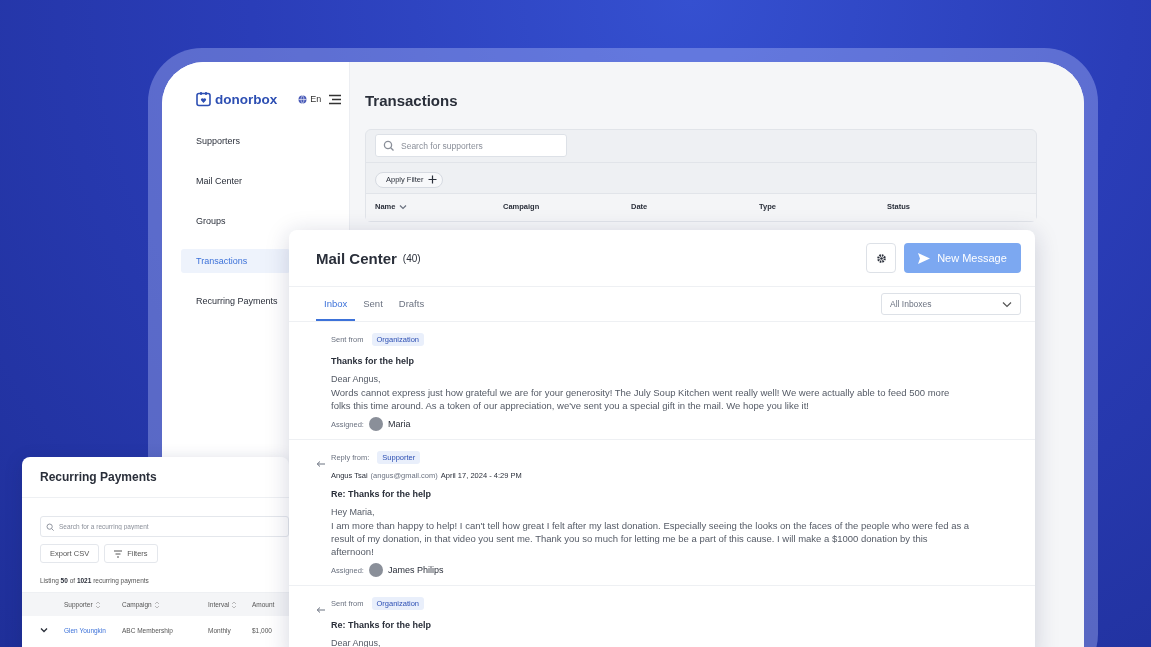  What do you see at coordinates (44, 630) in the screenshot?
I see `chevron-icon` at bounding box center [44, 630].